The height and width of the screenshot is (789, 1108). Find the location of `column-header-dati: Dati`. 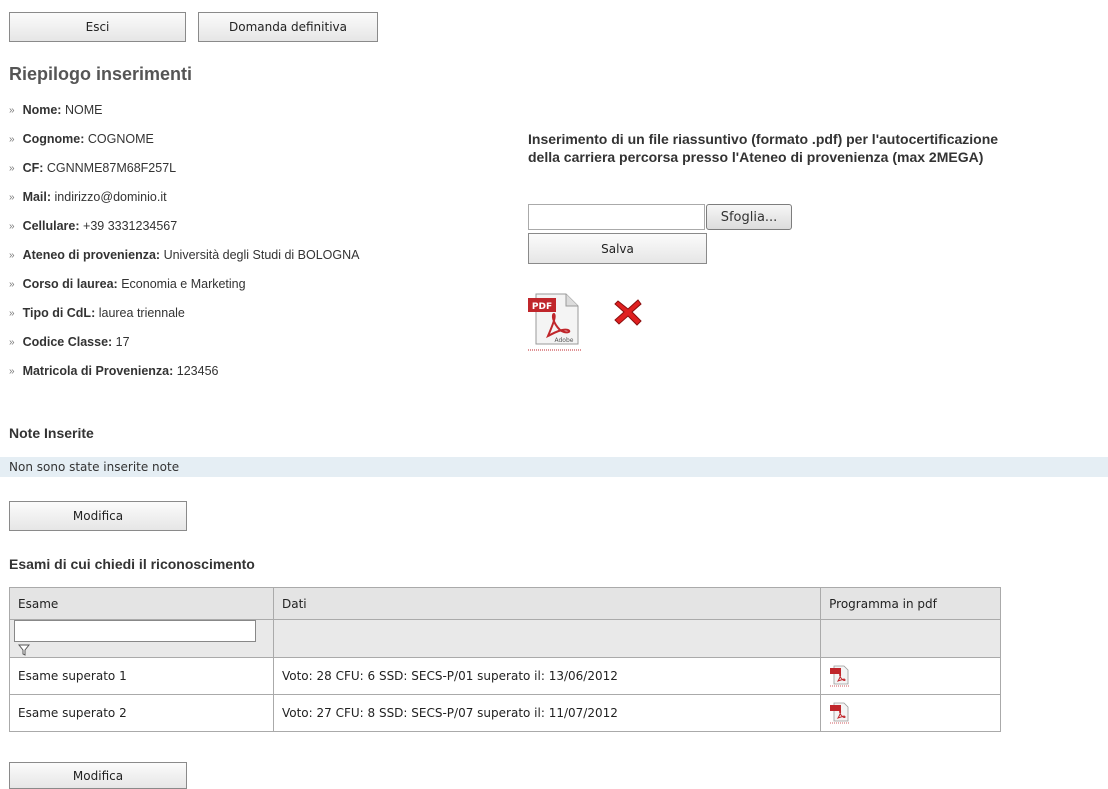

column-header-dati: Dati is located at coordinates (547, 603).